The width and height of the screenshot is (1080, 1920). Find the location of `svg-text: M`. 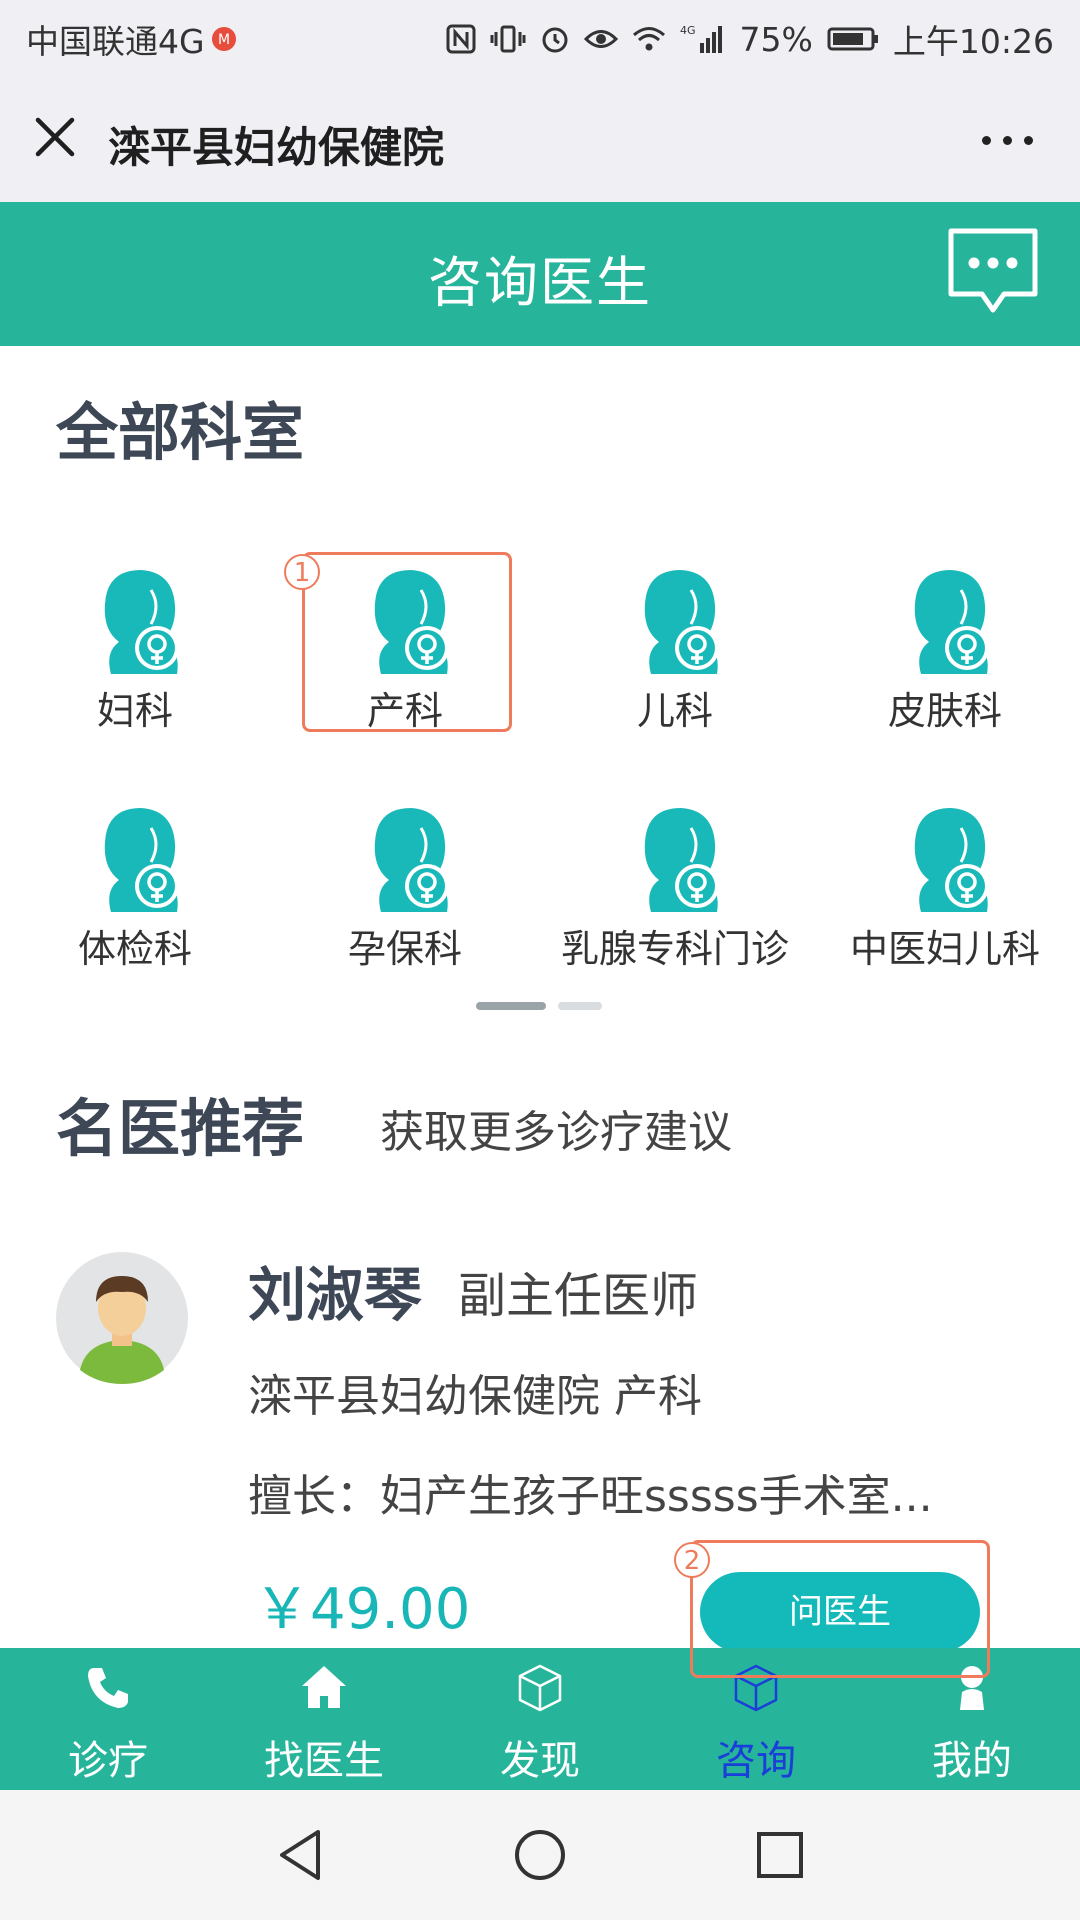

svg-text: M is located at coordinates (224, 40).